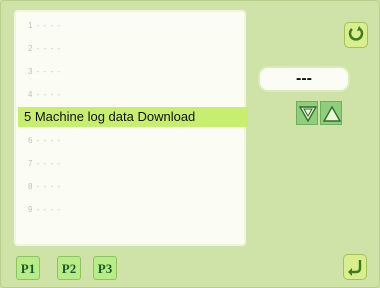  I want to click on return-enter-icon, so click(355, 268).